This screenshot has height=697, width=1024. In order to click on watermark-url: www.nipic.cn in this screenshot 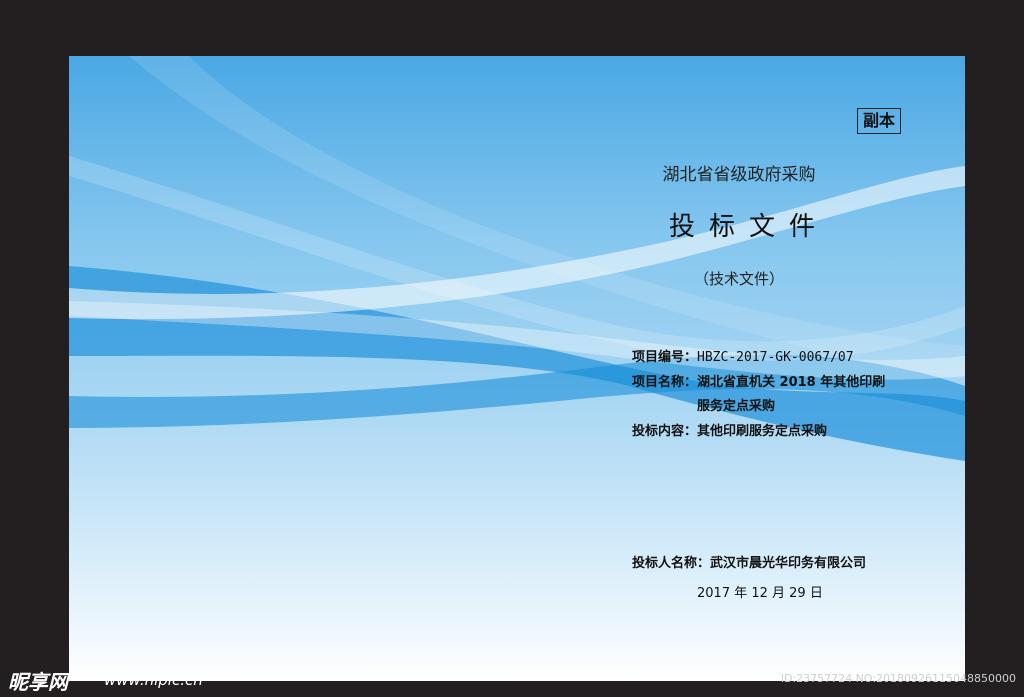, I will do `click(153, 680)`.